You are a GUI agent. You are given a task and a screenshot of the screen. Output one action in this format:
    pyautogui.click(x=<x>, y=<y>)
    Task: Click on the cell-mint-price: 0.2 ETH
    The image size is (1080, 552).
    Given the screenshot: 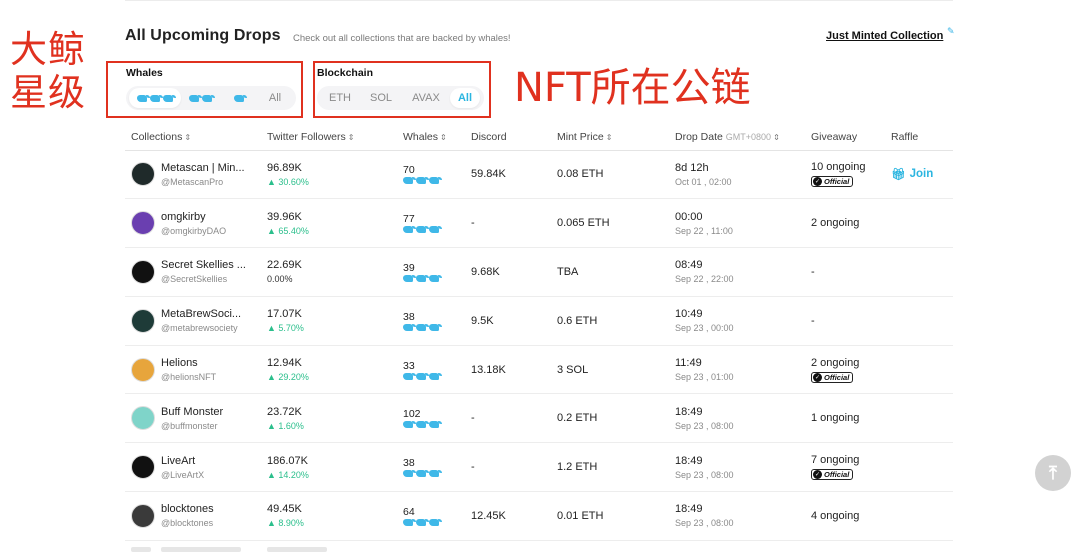 What is the action you would take?
    pyautogui.click(x=610, y=418)
    